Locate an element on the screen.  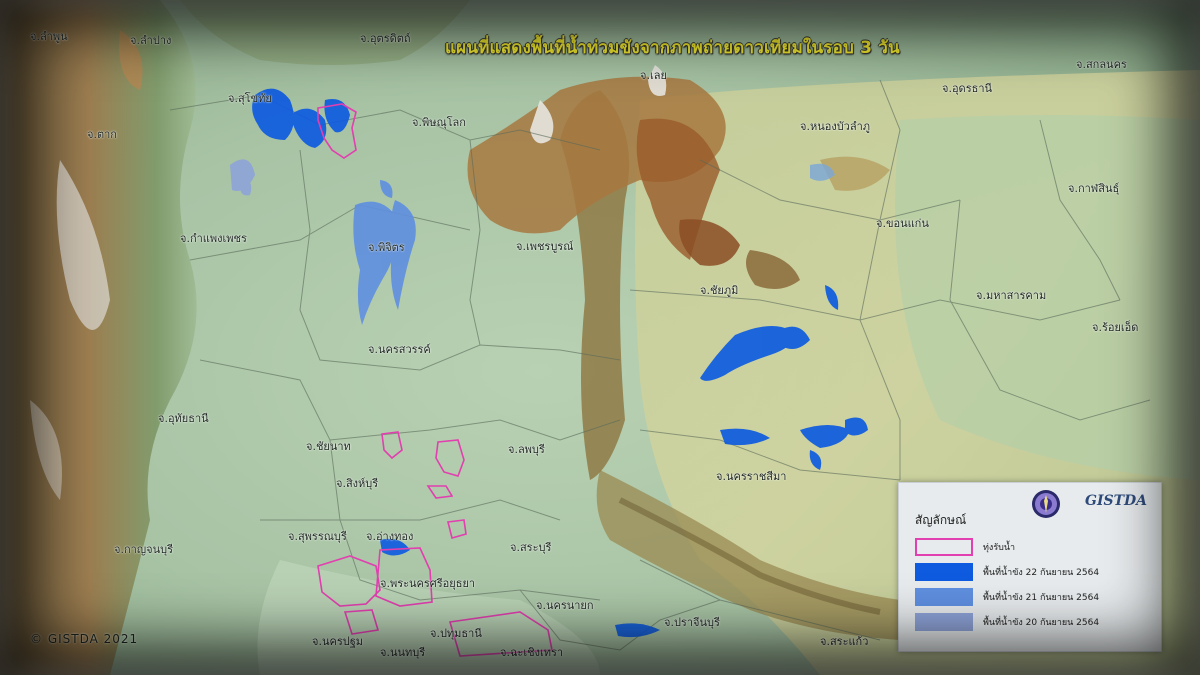
copyright-credit: © GISTDA 2021 is located at coordinates (84, 639).